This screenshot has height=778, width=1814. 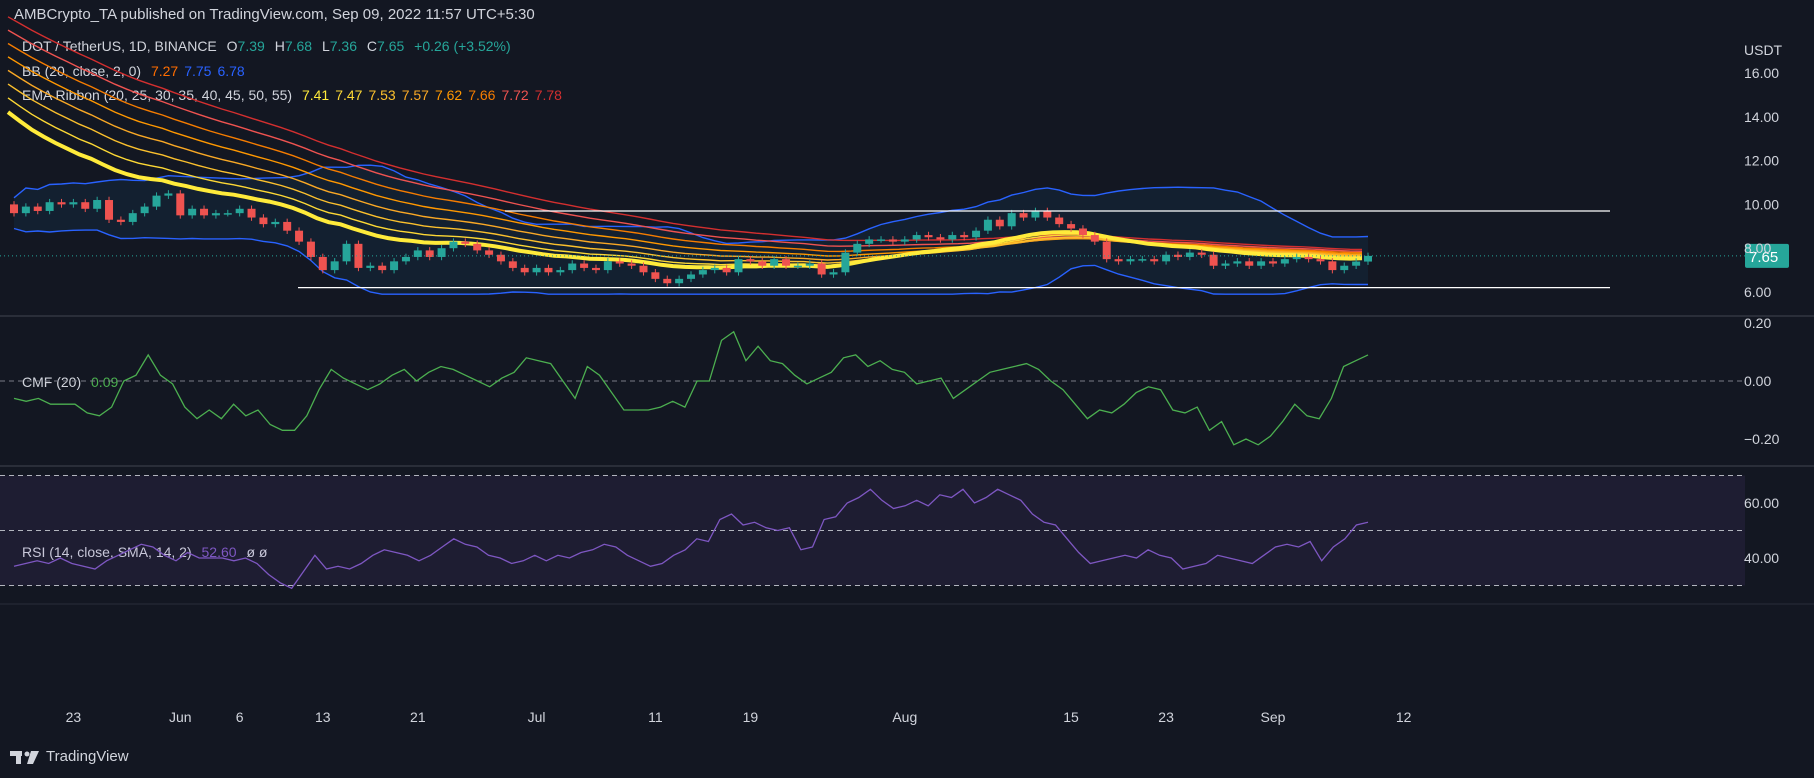 I want to click on time-tick-label: Jul, so click(x=537, y=717).